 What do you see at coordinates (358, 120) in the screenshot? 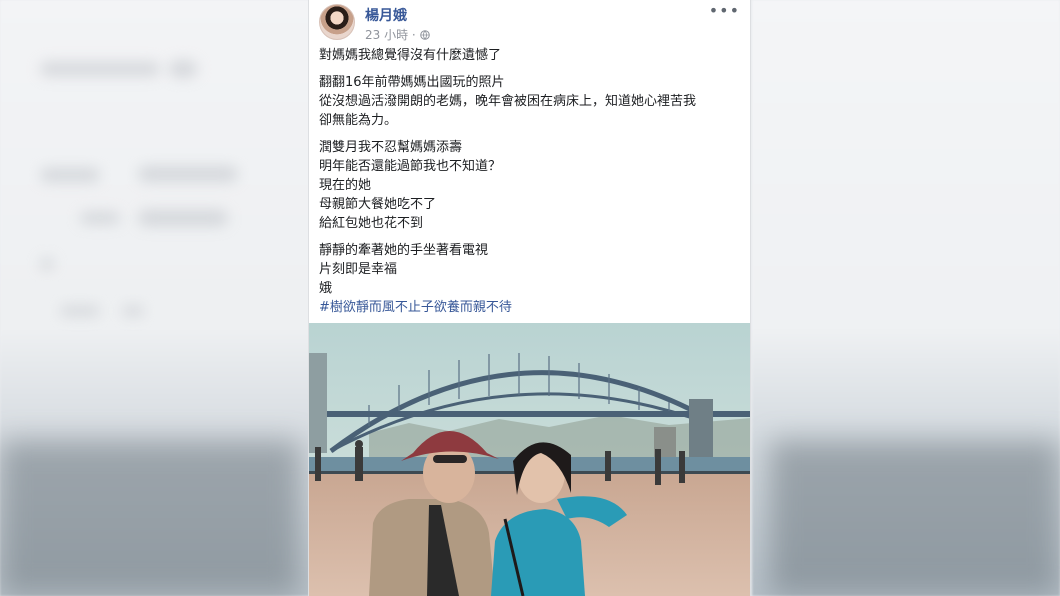
I see `text-line: 卻無能為力。` at bounding box center [358, 120].